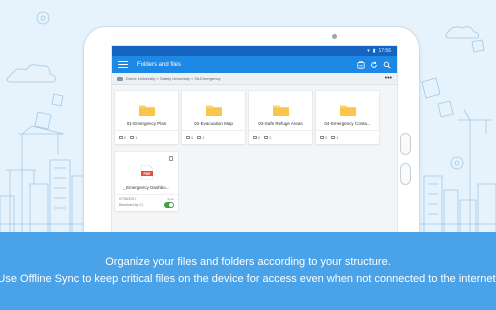  I want to click on wifi-icon: ▾, so click(368, 51).